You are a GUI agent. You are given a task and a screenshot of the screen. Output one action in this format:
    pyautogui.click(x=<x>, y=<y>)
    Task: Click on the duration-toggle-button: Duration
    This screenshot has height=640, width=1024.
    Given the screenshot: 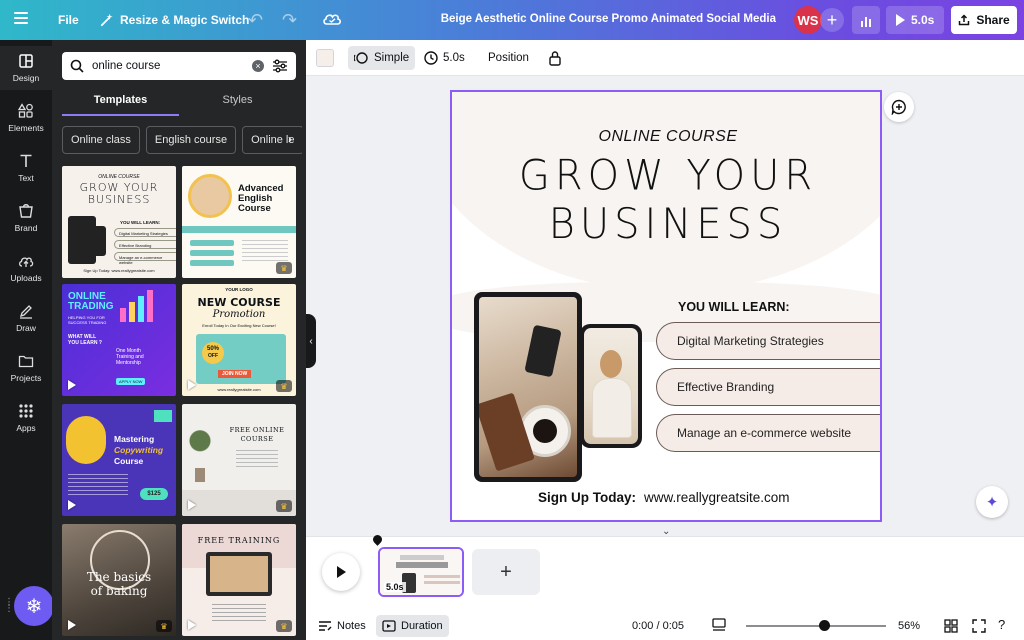 What is the action you would take?
    pyautogui.click(x=412, y=626)
    